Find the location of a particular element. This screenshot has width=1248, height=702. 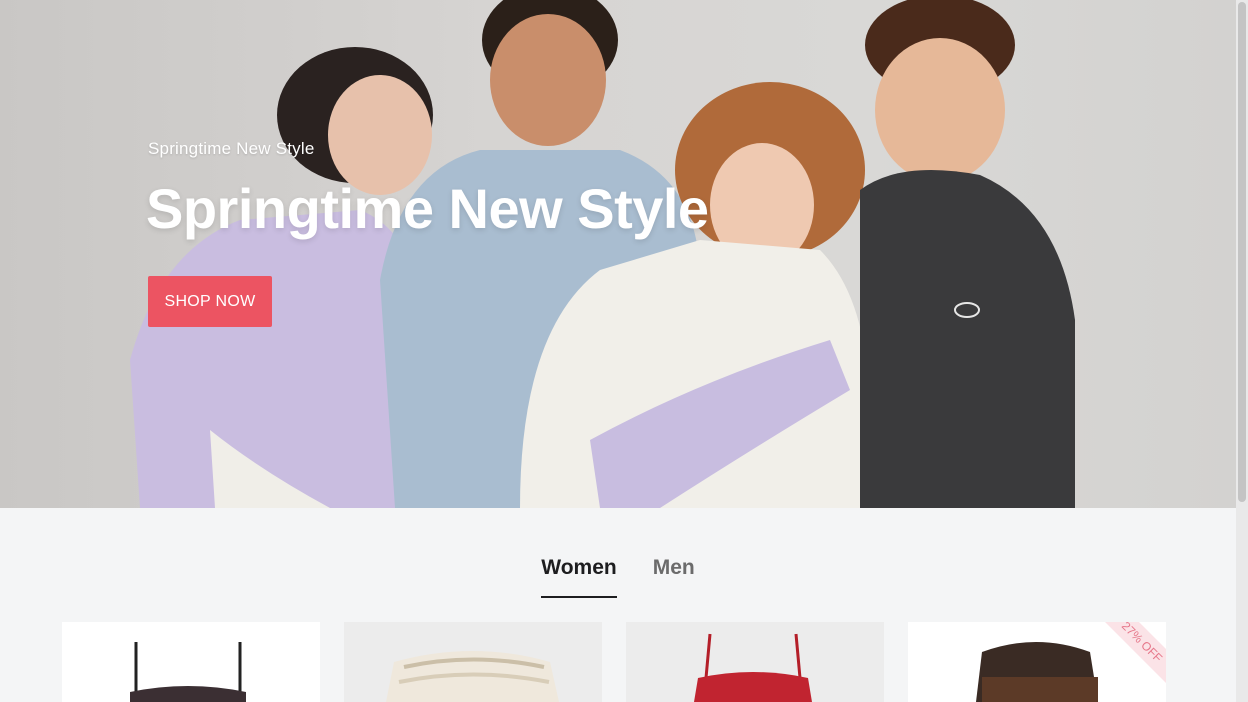

tab-men: Men is located at coordinates (674, 573).